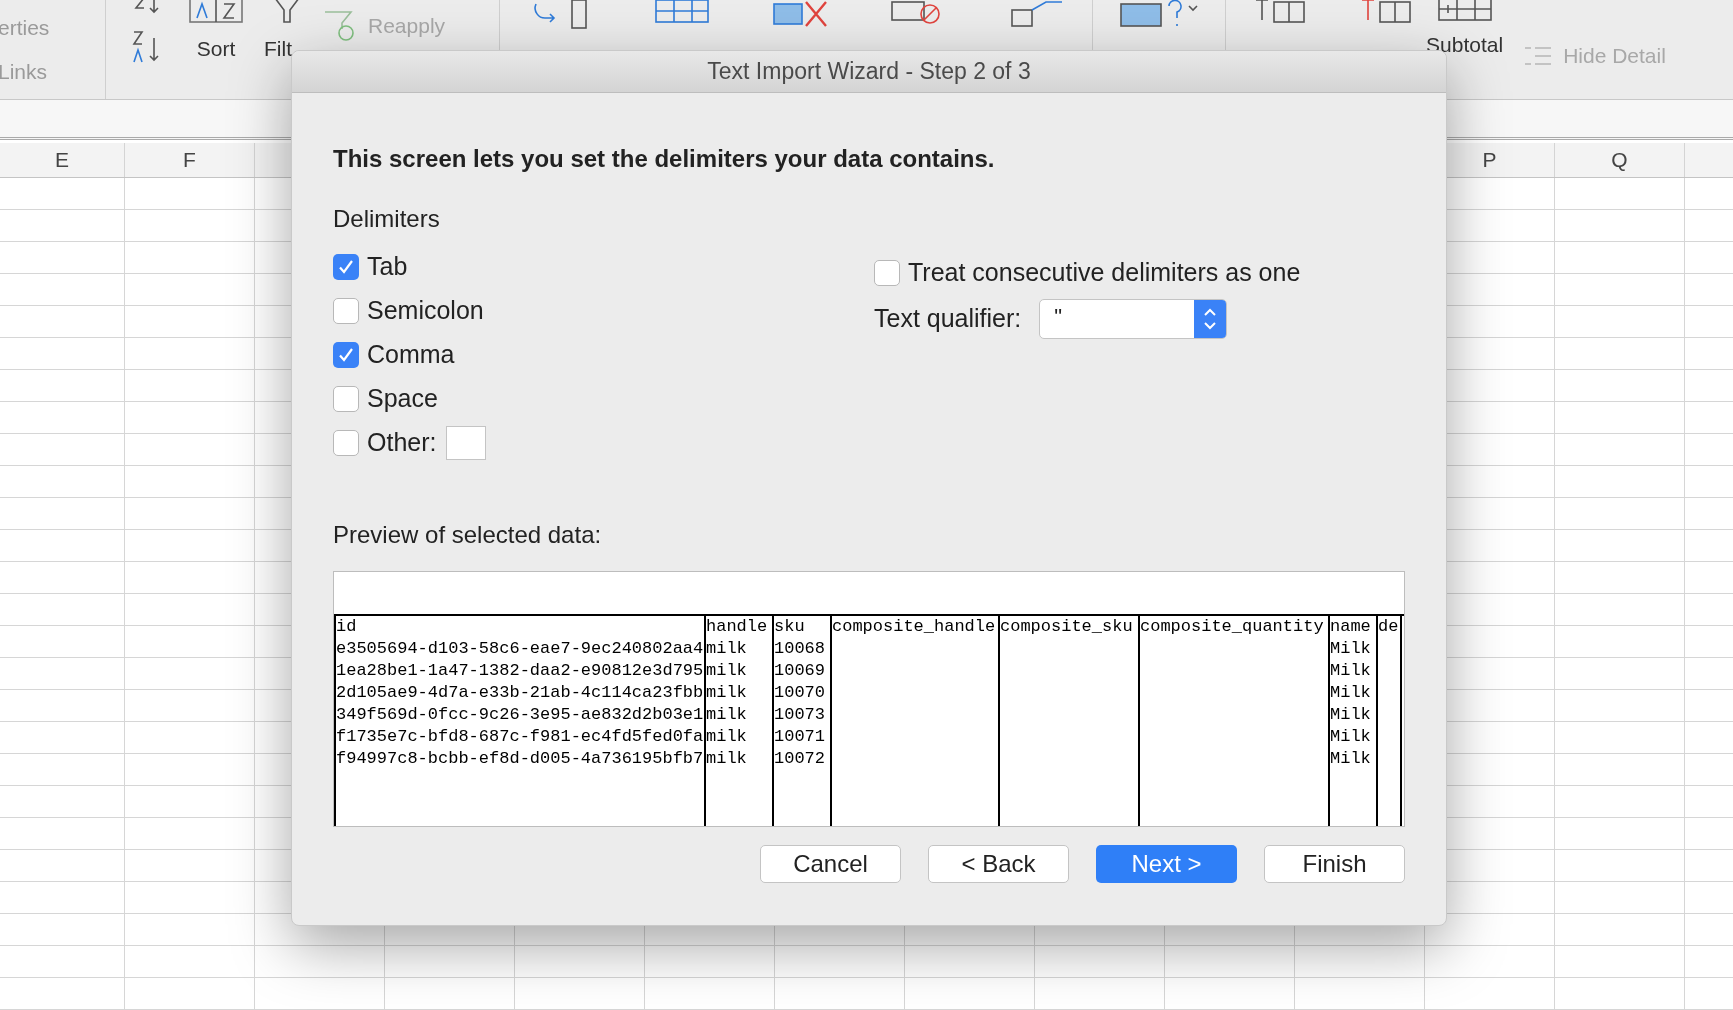 The height and width of the screenshot is (1010, 1733). I want to click on column-header: P, so click(1489, 160).